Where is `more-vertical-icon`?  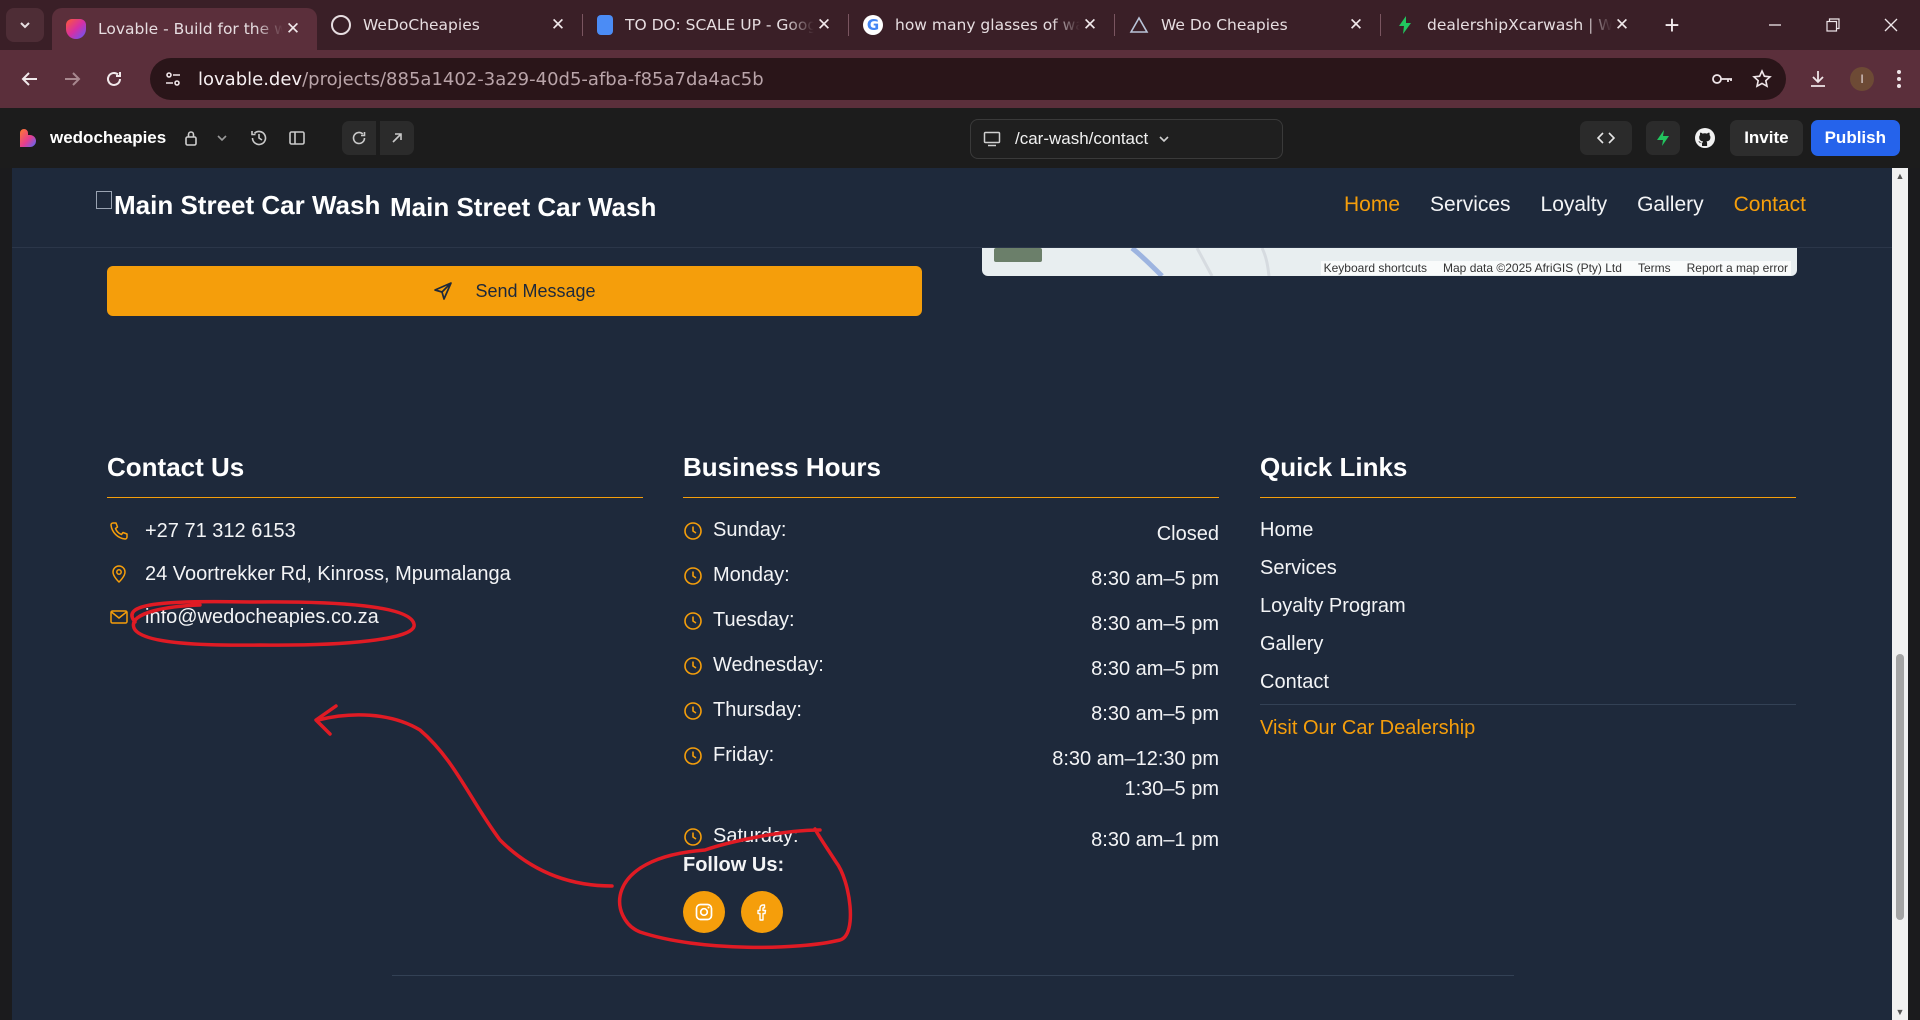
more-vertical-icon is located at coordinates (1899, 79).